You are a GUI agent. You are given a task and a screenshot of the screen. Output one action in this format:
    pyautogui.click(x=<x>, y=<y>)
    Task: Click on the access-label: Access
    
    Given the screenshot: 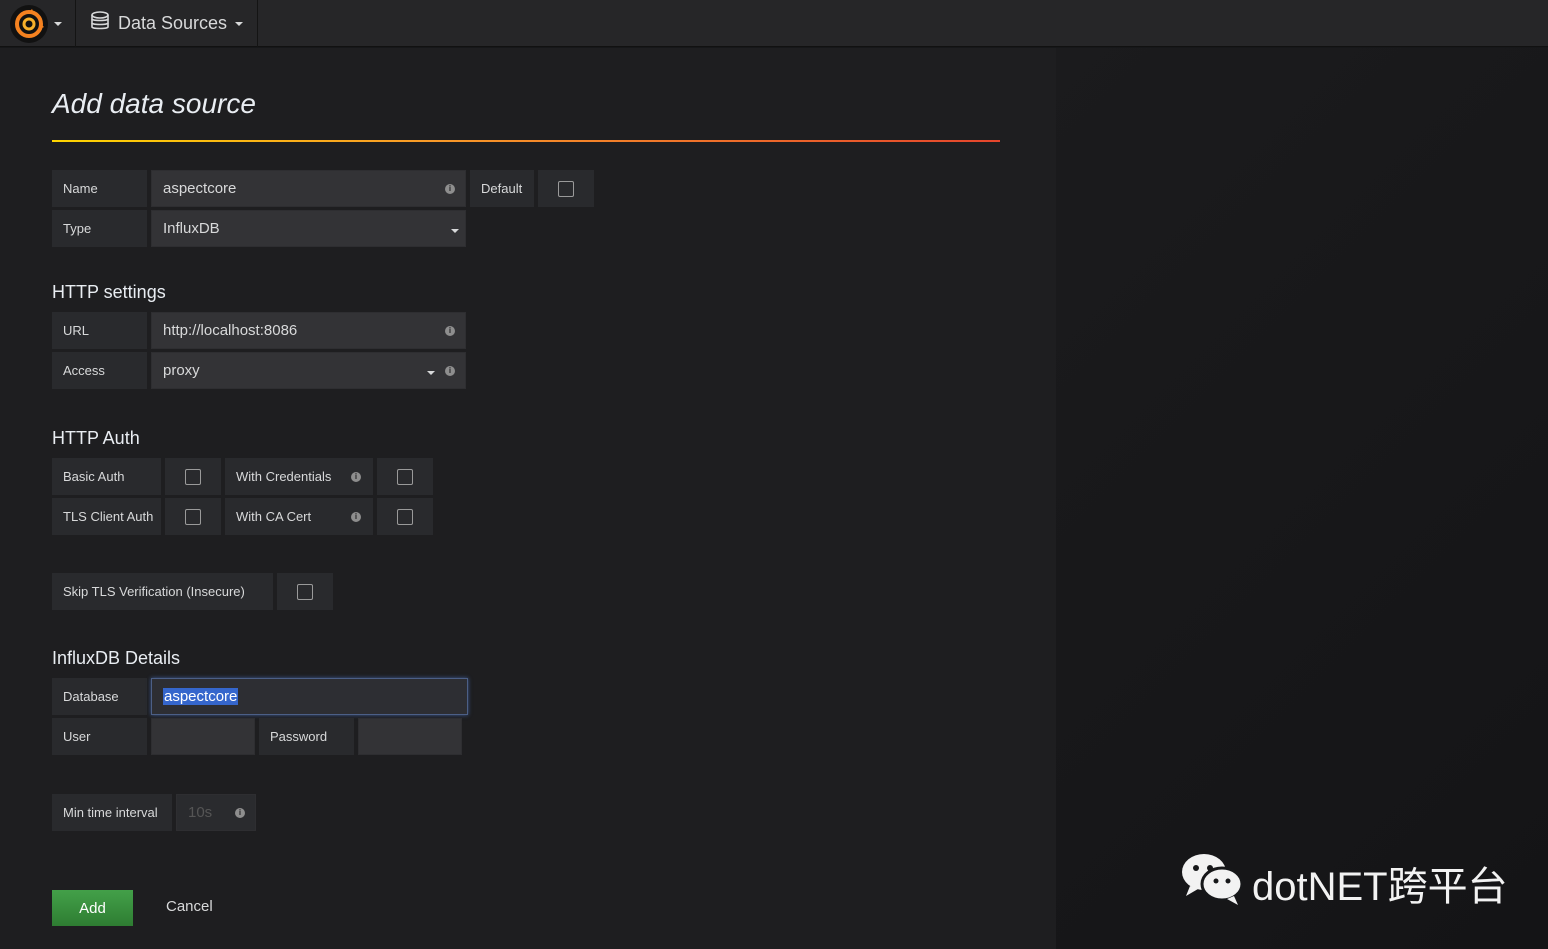 What is the action you would take?
    pyautogui.click(x=99, y=370)
    